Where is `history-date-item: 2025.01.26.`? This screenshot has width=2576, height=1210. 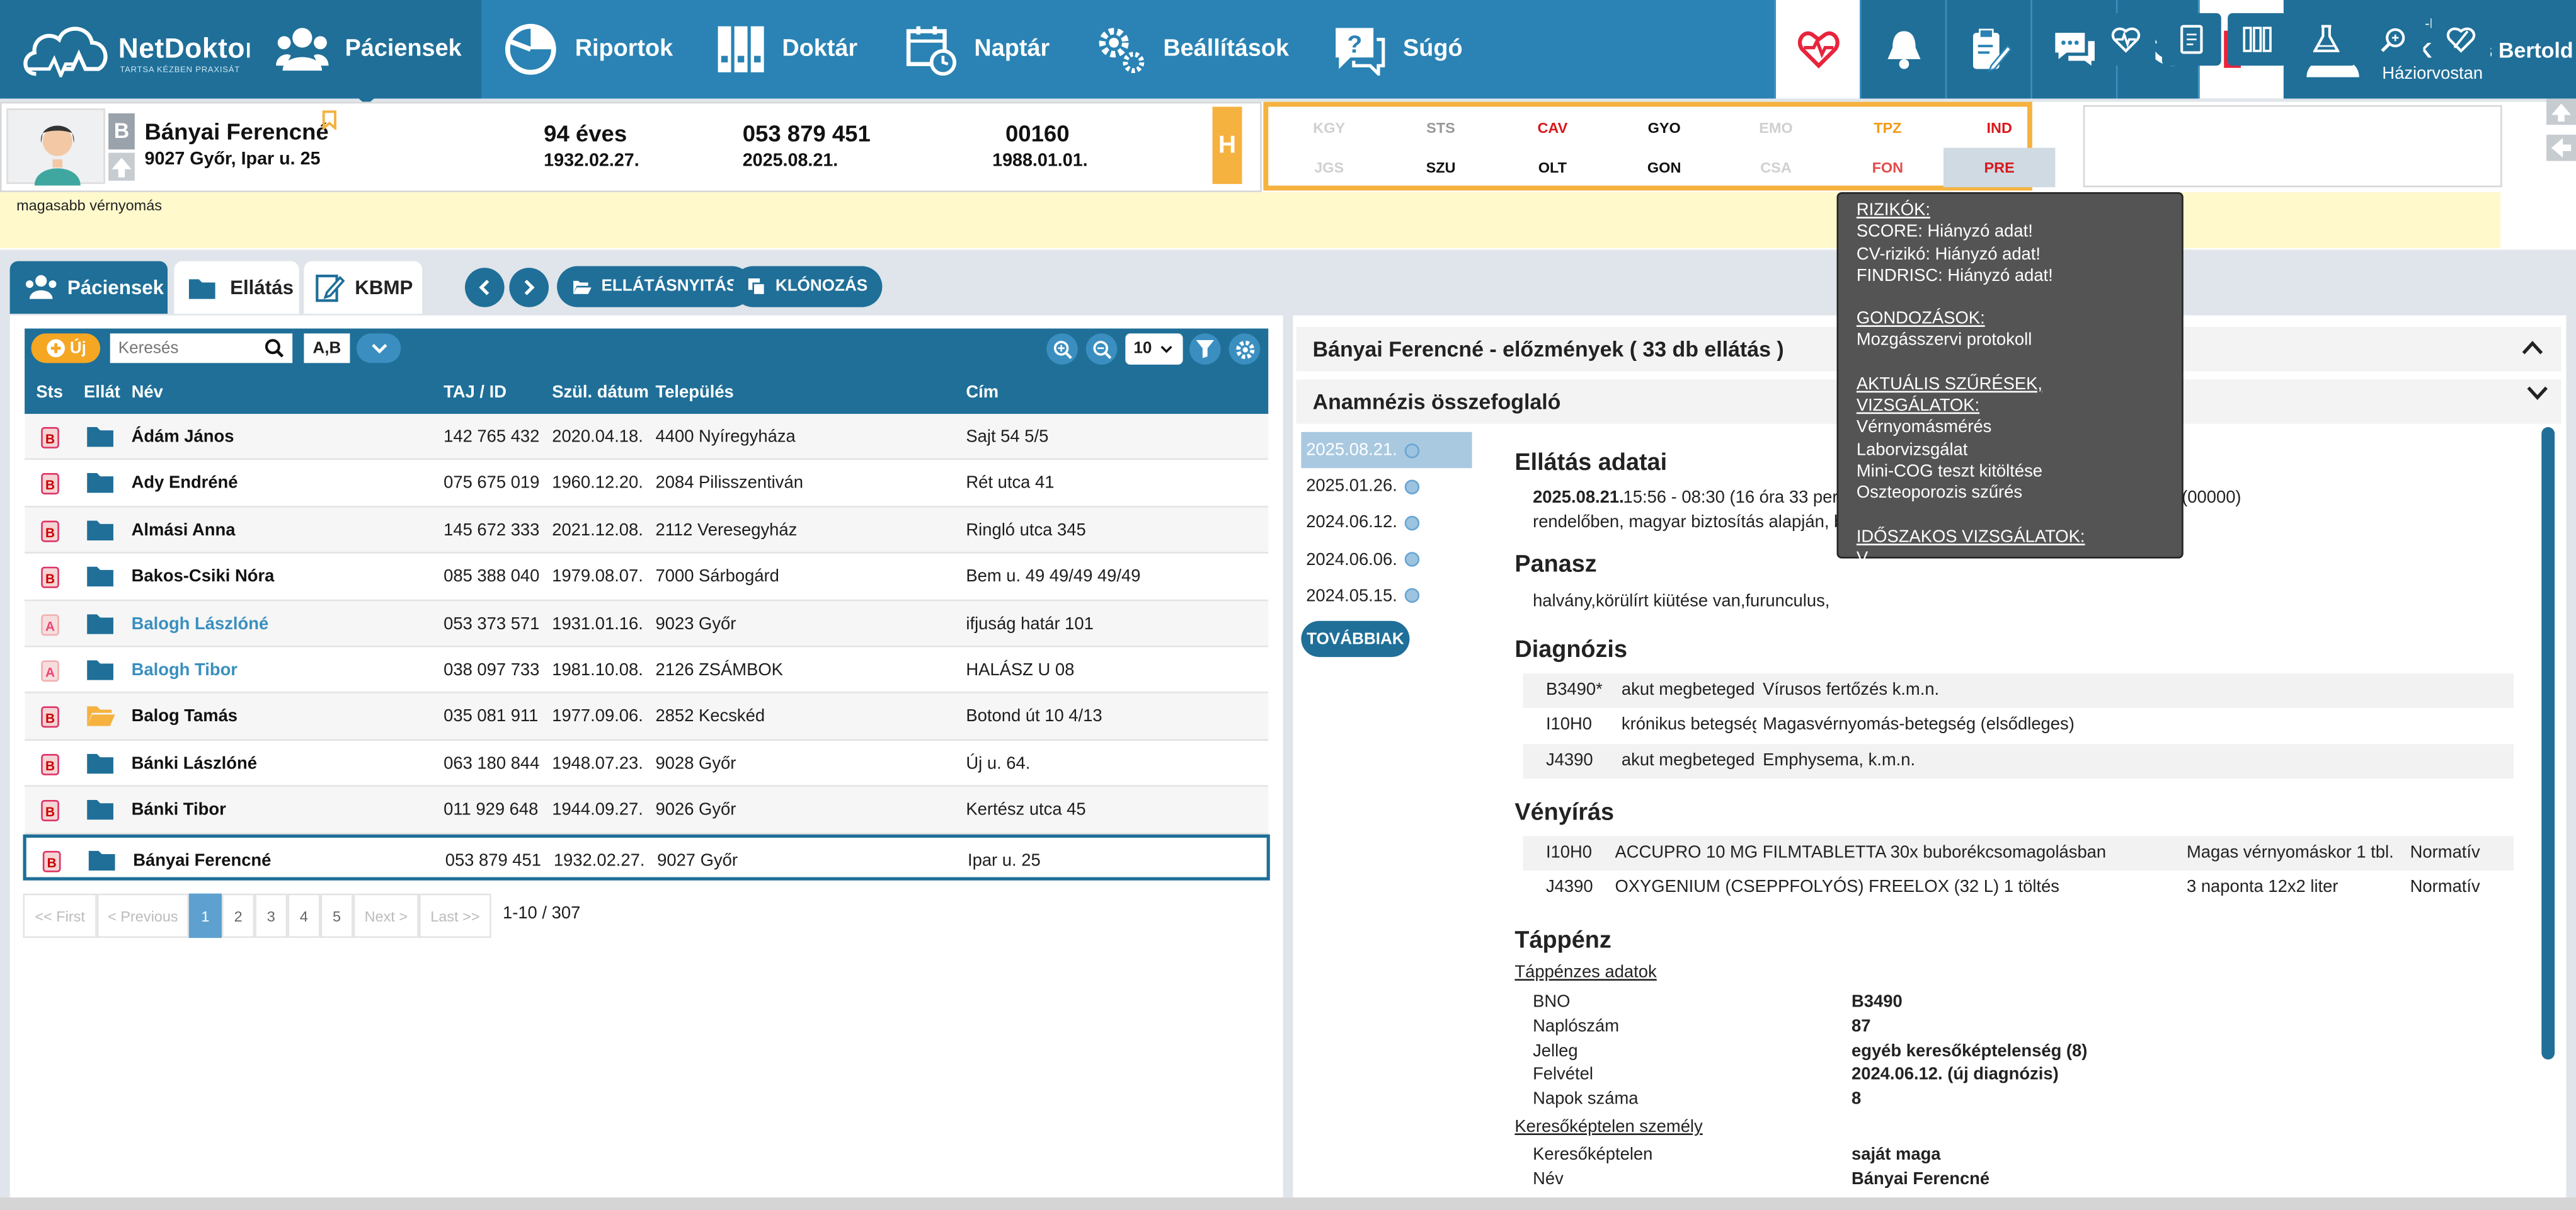
history-date-item: 2025.01.26. is located at coordinates (1387, 487).